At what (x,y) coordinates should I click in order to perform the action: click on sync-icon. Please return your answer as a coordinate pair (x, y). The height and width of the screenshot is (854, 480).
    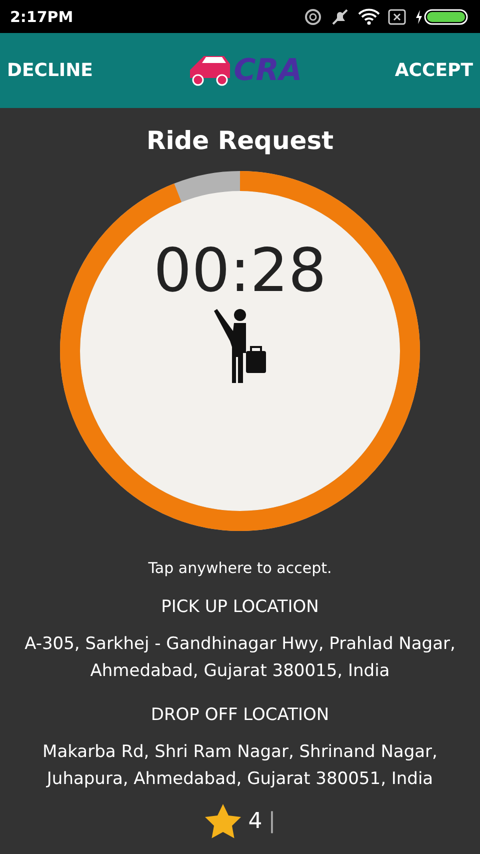
    Looking at the image, I should click on (313, 17).